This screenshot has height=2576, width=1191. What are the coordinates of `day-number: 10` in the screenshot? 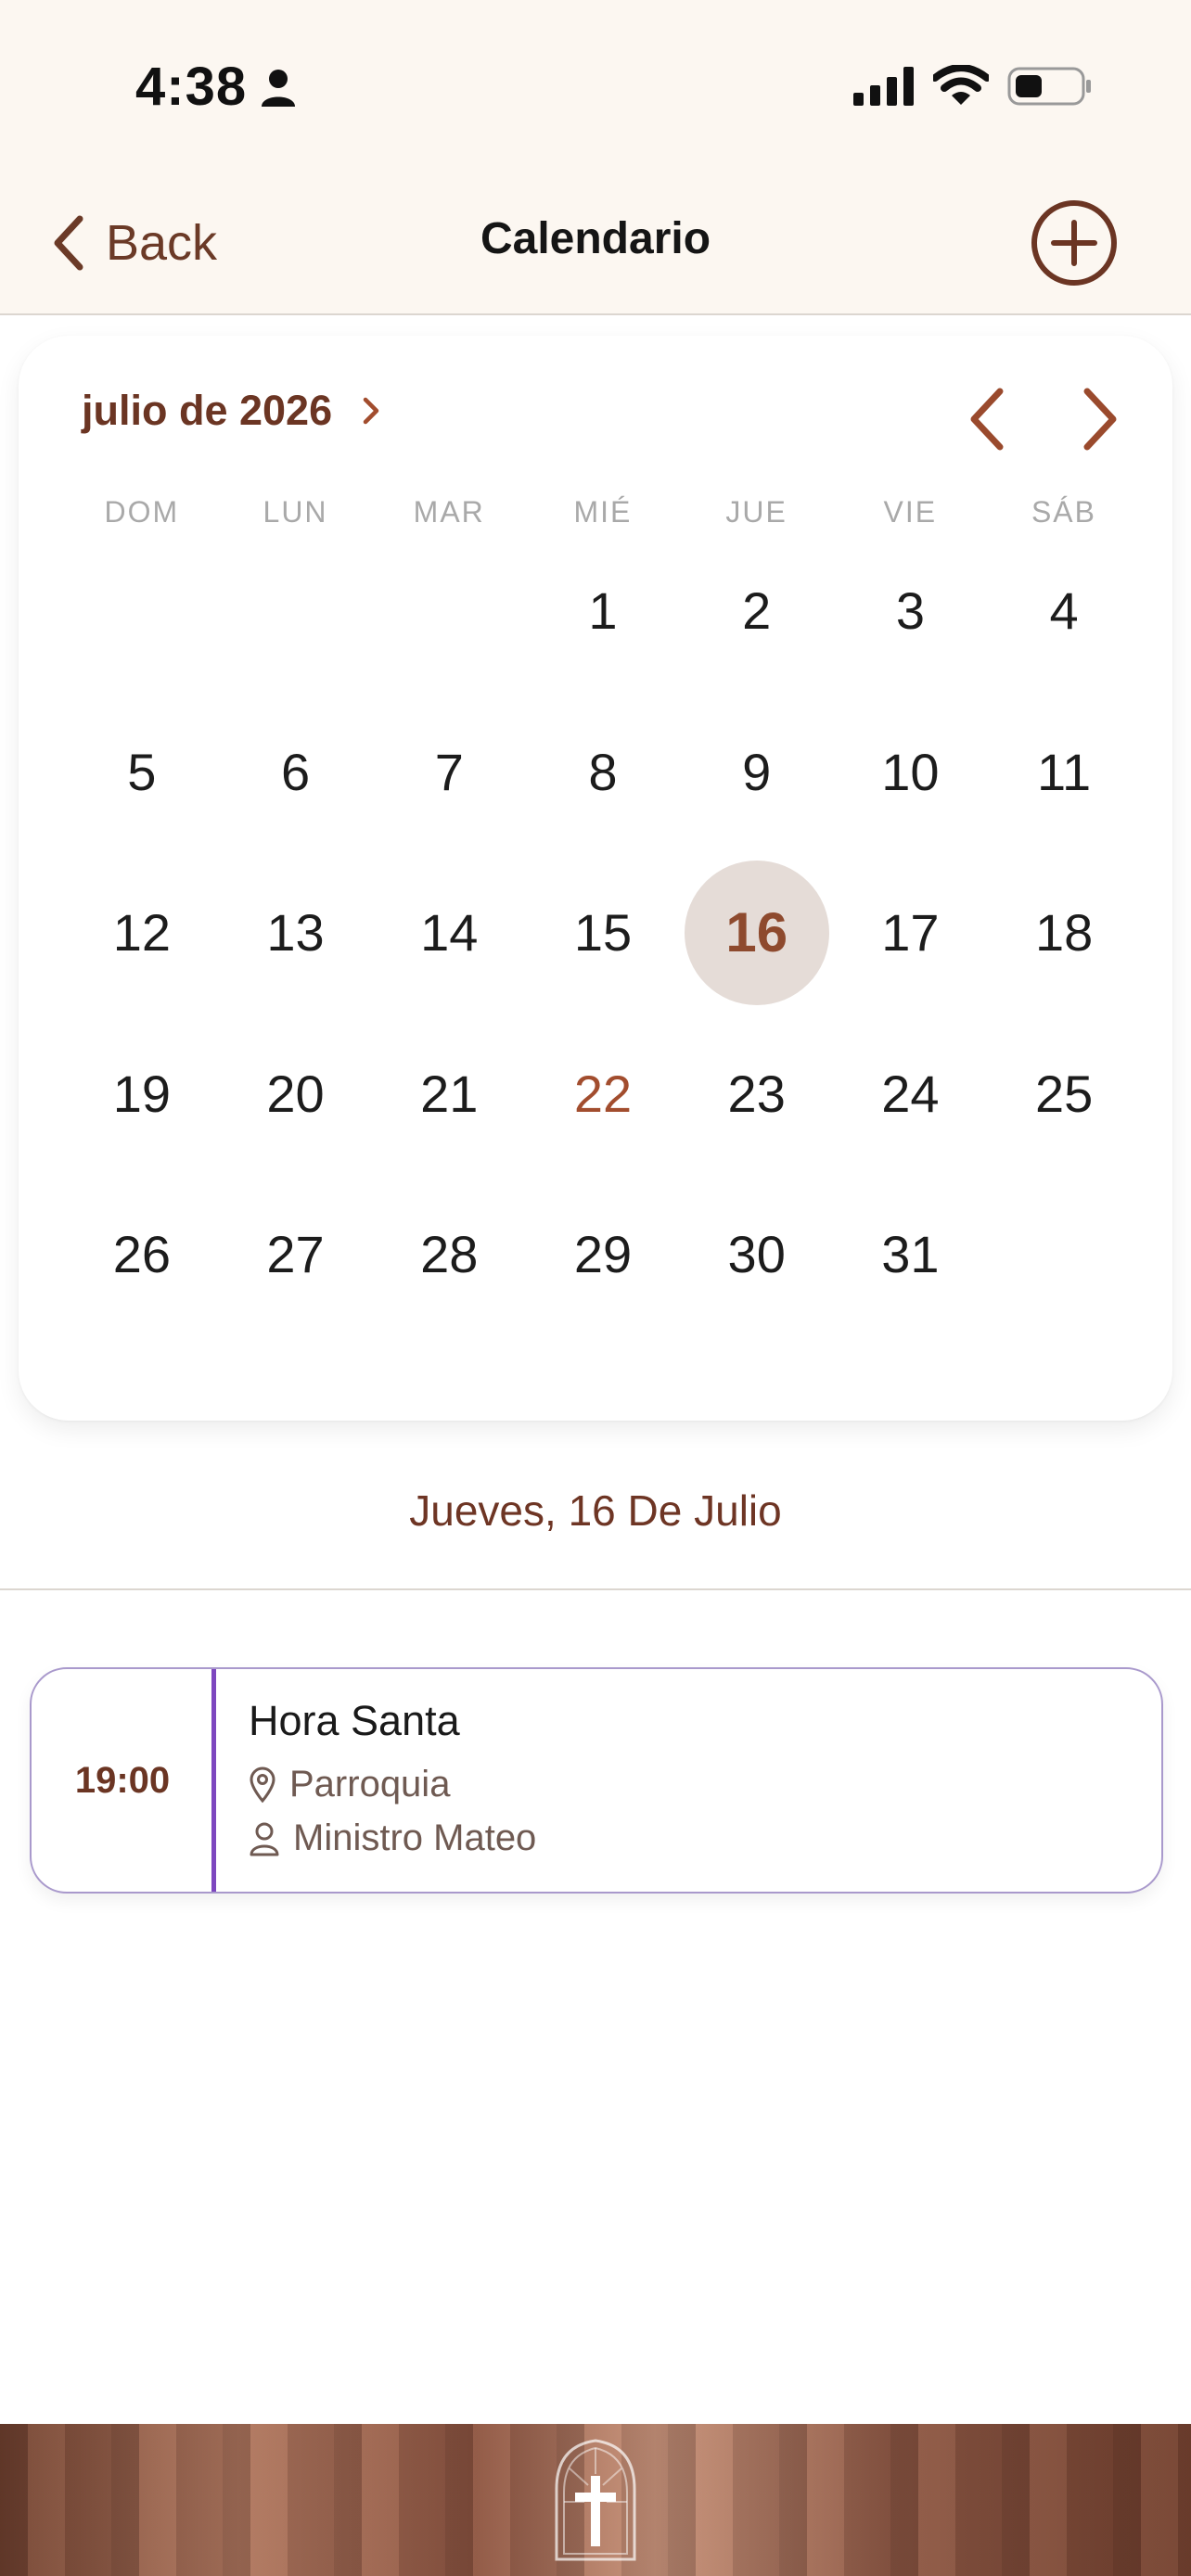 It's located at (910, 772).